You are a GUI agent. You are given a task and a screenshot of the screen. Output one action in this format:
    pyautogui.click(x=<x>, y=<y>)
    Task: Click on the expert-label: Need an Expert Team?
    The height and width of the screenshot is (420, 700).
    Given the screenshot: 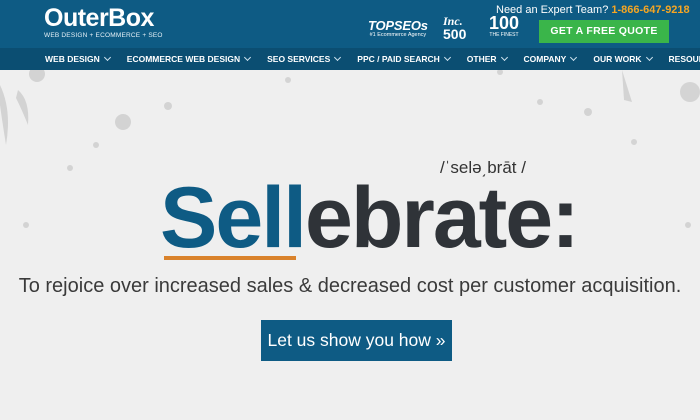 What is the action you would take?
    pyautogui.click(x=552, y=10)
    